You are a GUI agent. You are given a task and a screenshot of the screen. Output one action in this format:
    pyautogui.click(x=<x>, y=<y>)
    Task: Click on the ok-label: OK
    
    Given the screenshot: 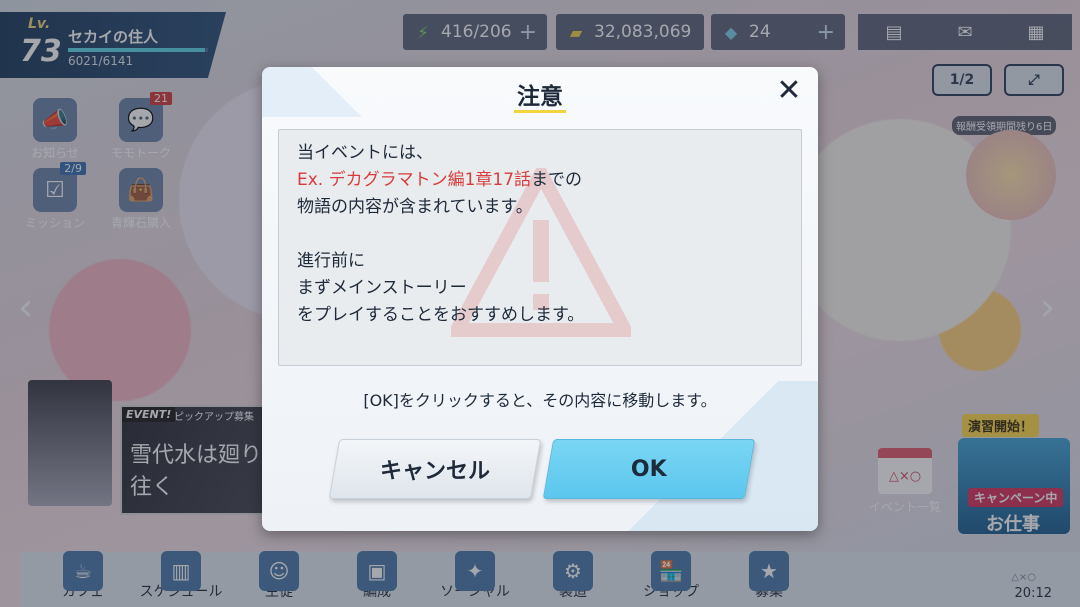 What is the action you would take?
    pyautogui.click(x=649, y=469)
    